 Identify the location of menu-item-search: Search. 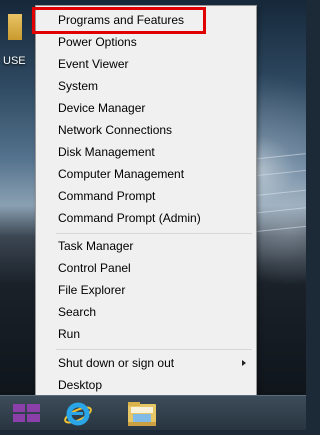
(146, 312).